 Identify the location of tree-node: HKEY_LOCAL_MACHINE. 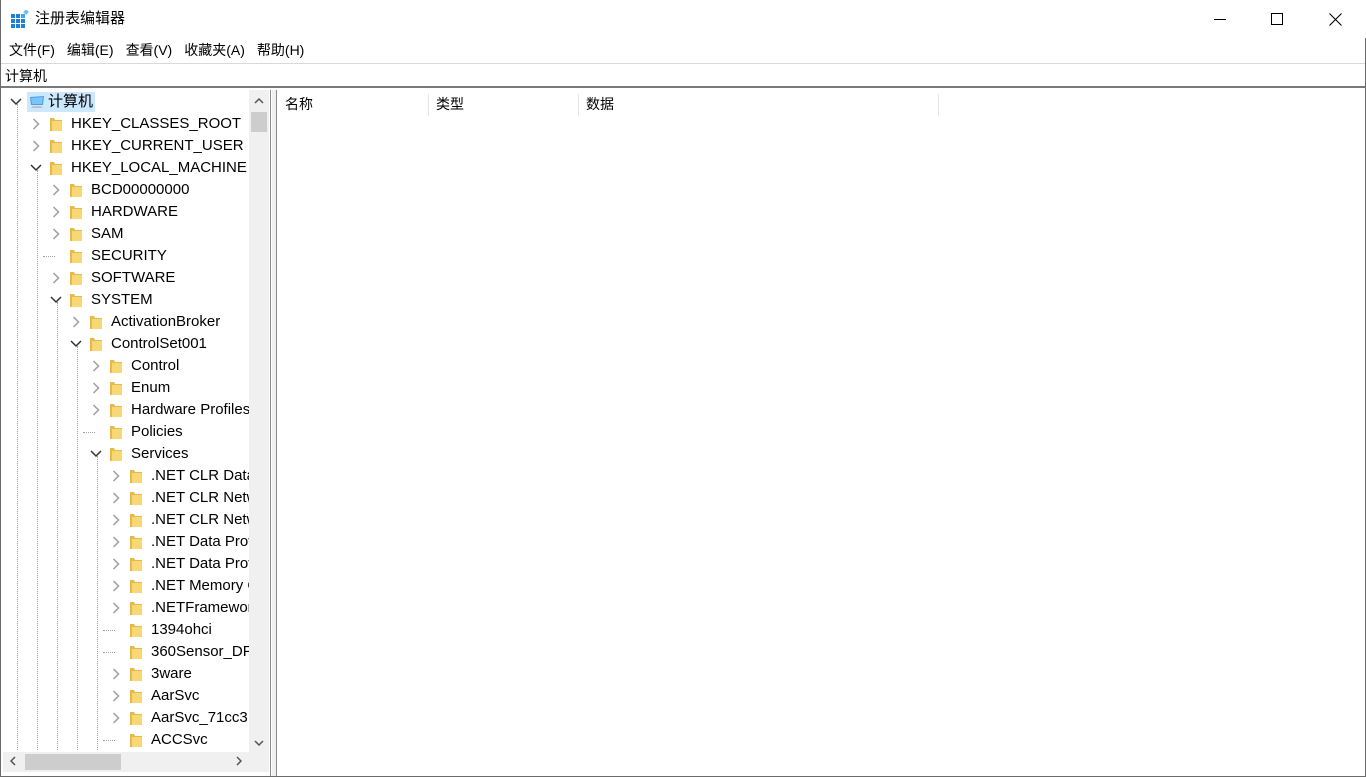
(138, 168).